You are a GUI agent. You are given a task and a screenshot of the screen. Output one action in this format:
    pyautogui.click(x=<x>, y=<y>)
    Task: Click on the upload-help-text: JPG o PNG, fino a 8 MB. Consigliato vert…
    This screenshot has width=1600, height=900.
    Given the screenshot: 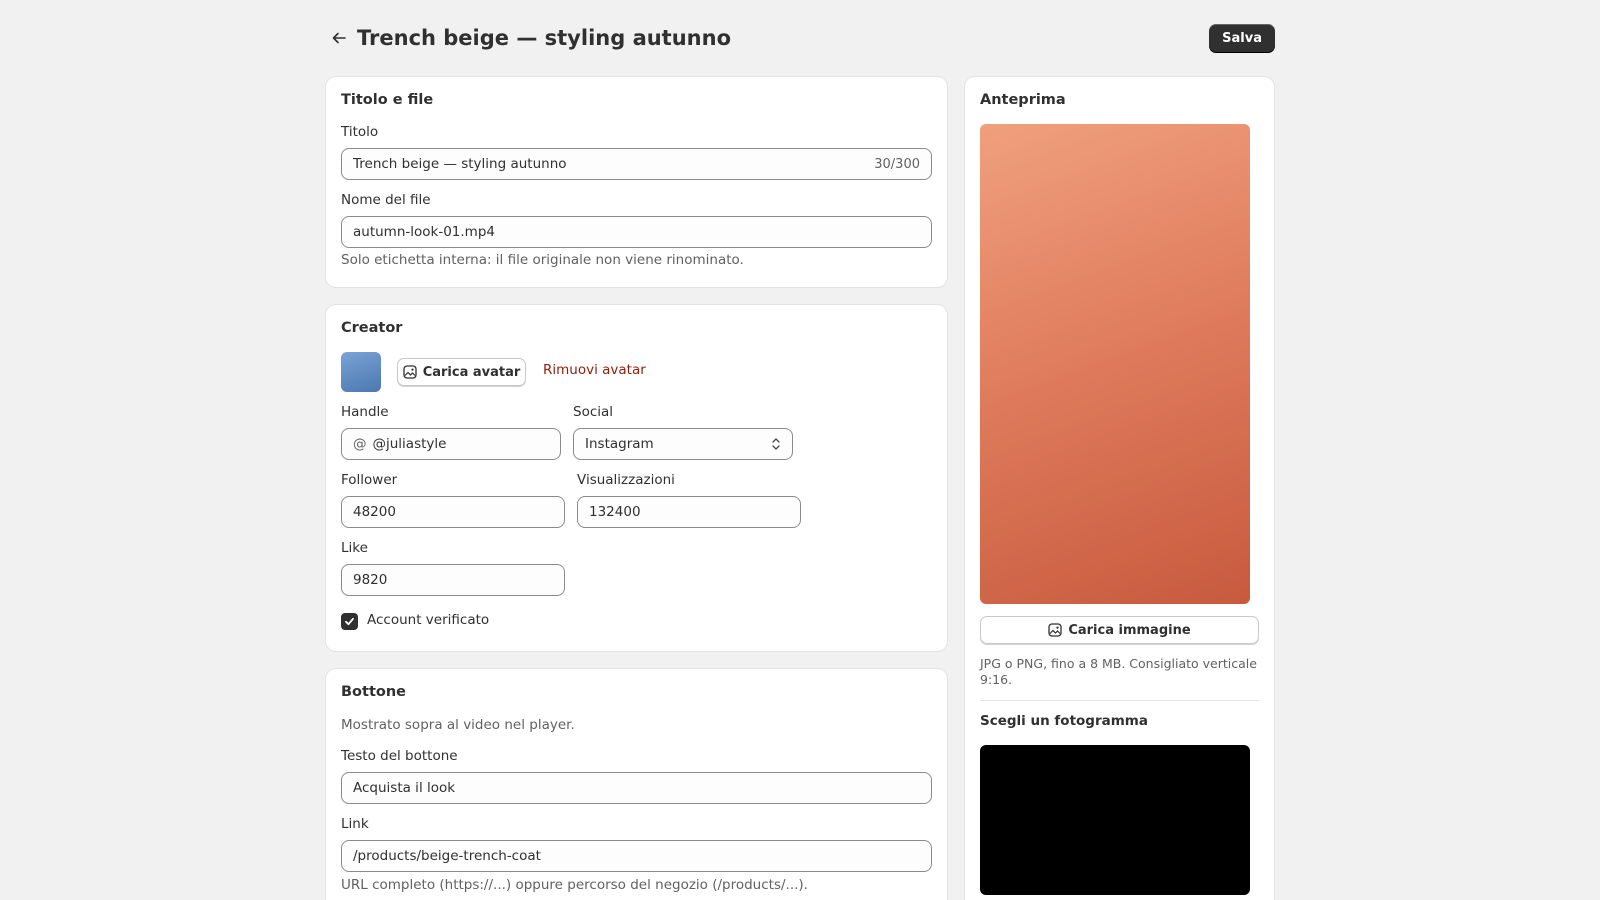 What is the action you would take?
    pyautogui.click(x=1118, y=671)
    